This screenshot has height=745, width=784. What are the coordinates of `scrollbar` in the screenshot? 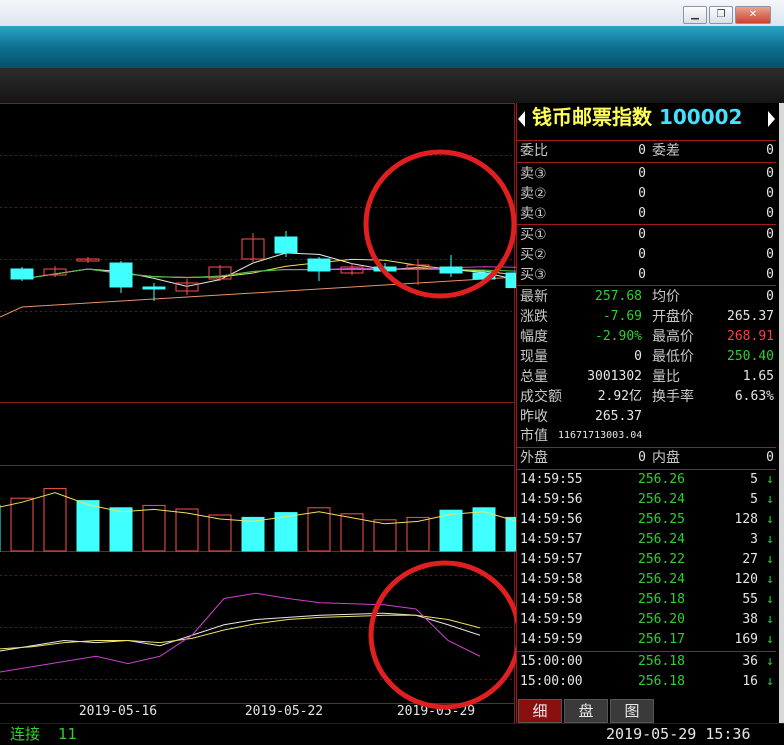 It's located at (781, 413).